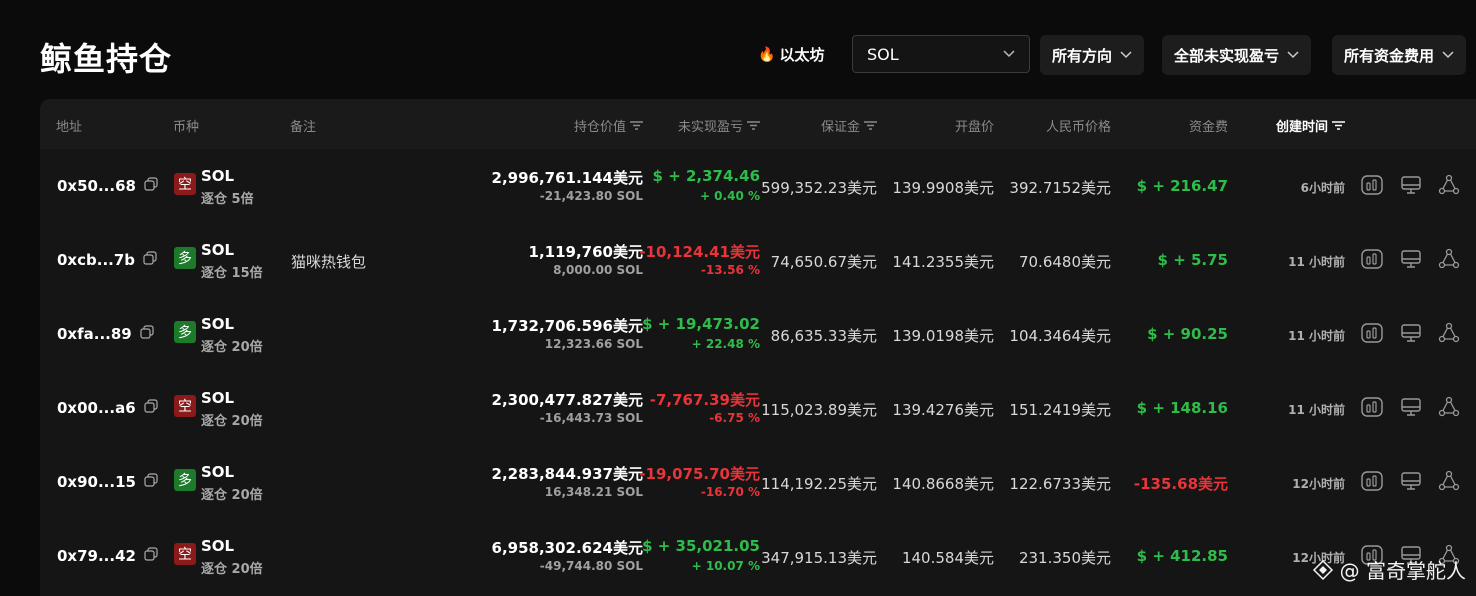 This screenshot has height=596, width=1476. I want to click on col-rmb-price: 人民币价格, so click(1078, 127).